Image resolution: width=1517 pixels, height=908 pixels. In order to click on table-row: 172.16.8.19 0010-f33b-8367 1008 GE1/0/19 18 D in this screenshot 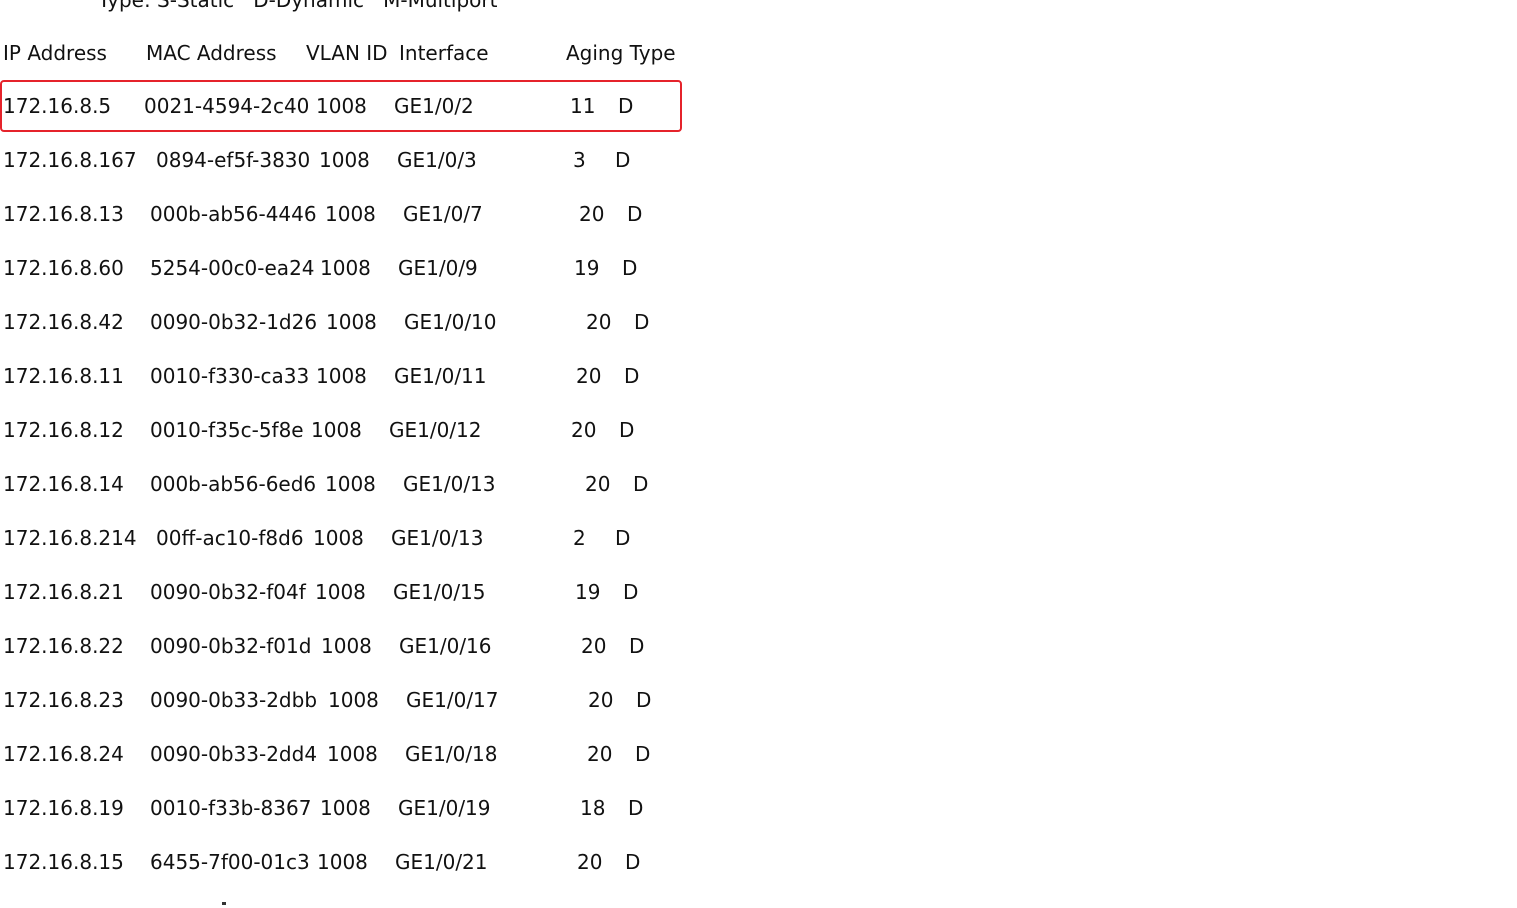, I will do `click(353, 808)`.